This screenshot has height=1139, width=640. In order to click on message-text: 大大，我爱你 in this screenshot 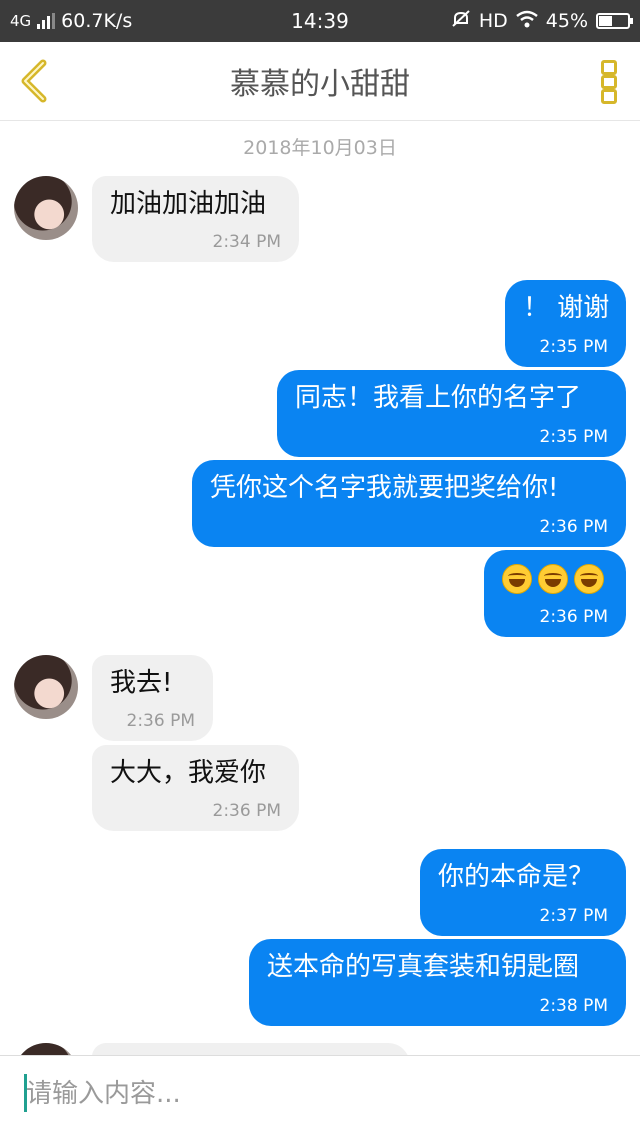, I will do `click(188, 773)`.